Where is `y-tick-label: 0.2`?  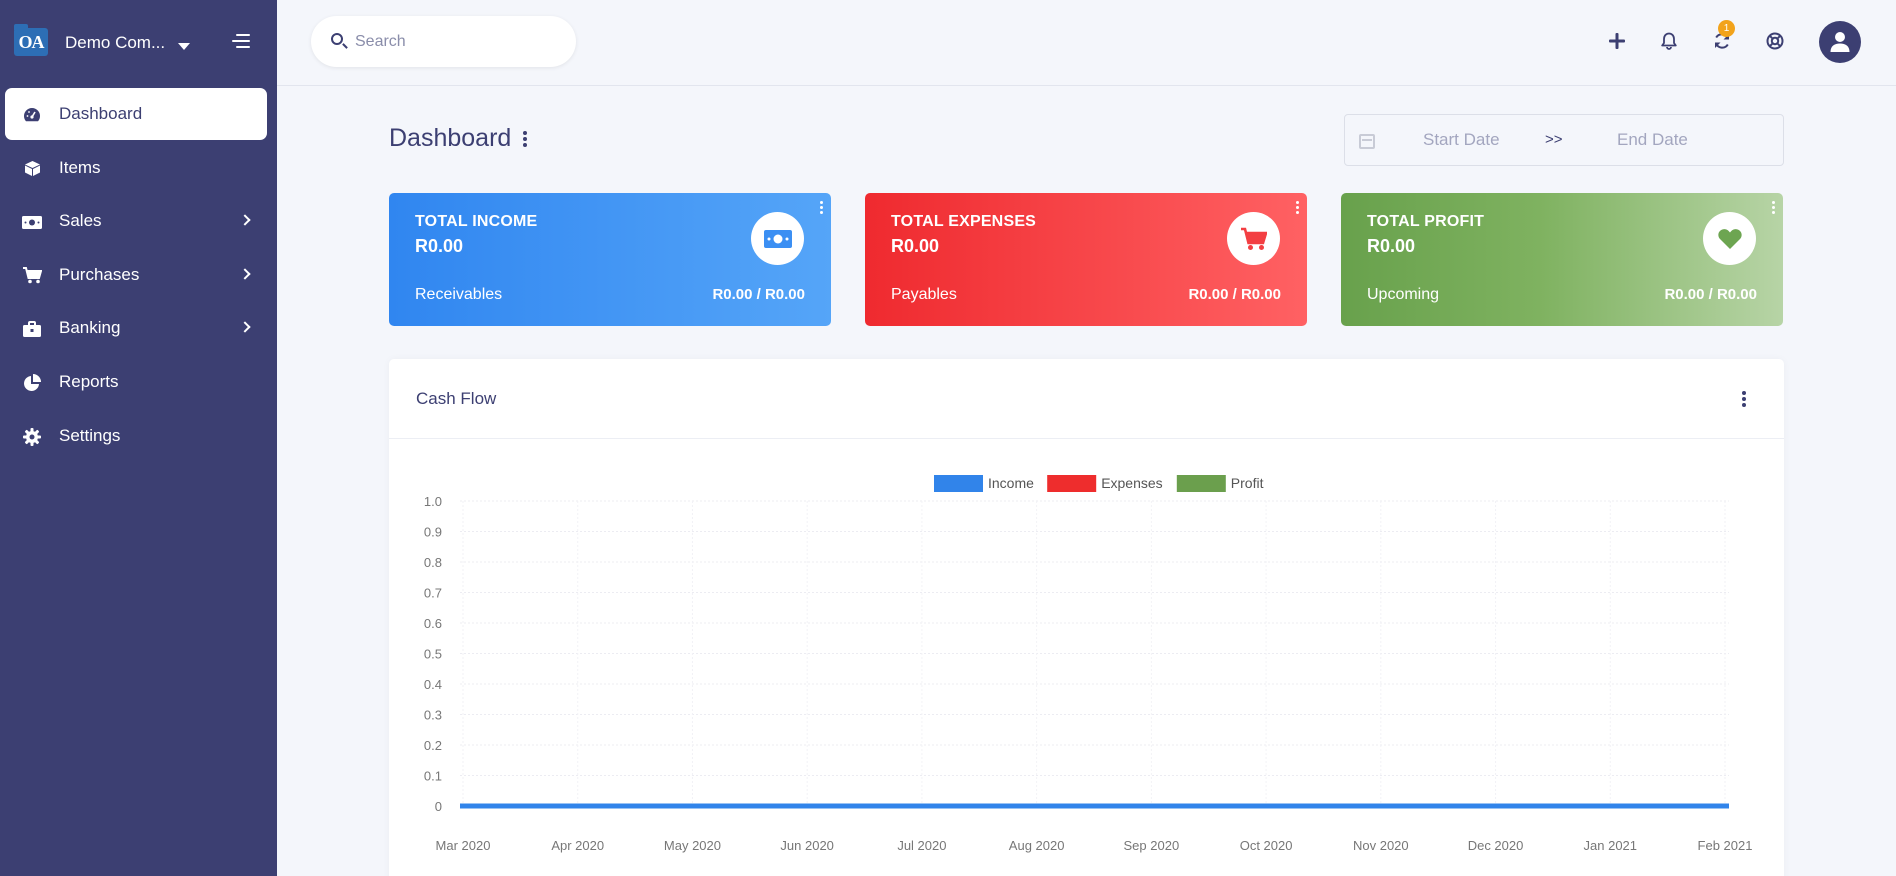 y-tick-label: 0.2 is located at coordinates (433, 745).